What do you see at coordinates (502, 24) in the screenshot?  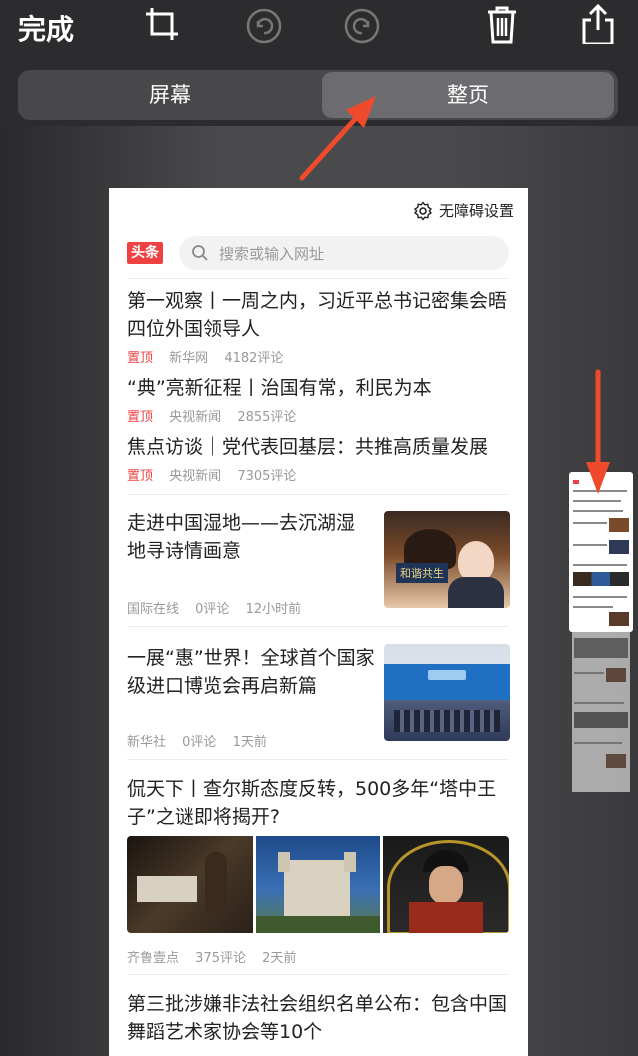 I see `trash-icon` at bounding box center [502, 24].